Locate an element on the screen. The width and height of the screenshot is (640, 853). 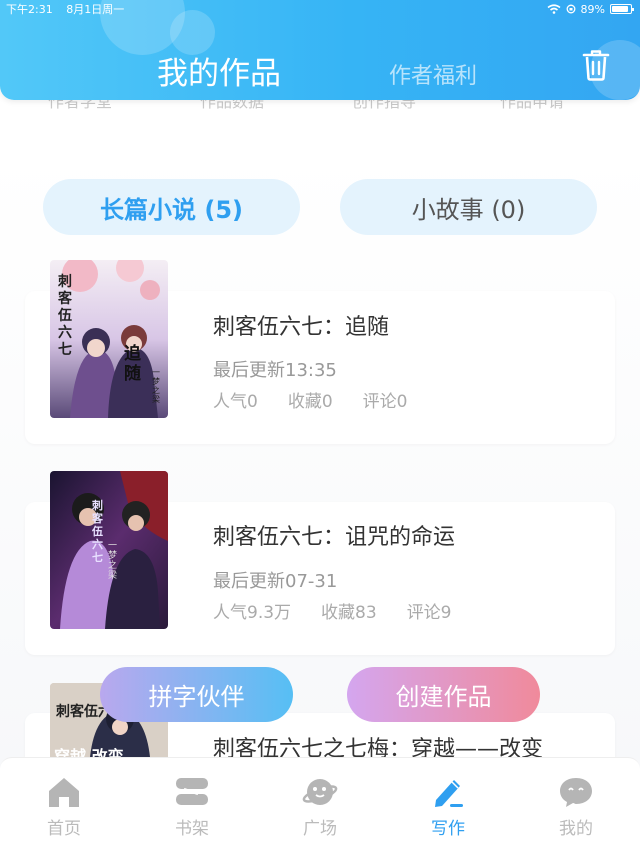
status-time: 下午2:31 is located at coordinates (29, 9).